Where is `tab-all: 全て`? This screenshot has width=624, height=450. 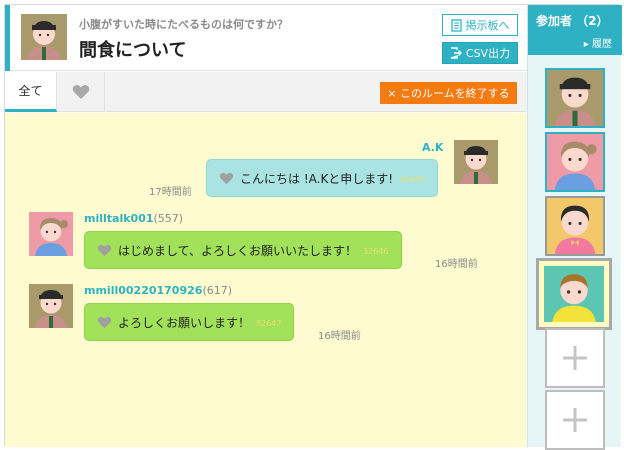
tab-all: 全て is located at coordinates (31, 92).